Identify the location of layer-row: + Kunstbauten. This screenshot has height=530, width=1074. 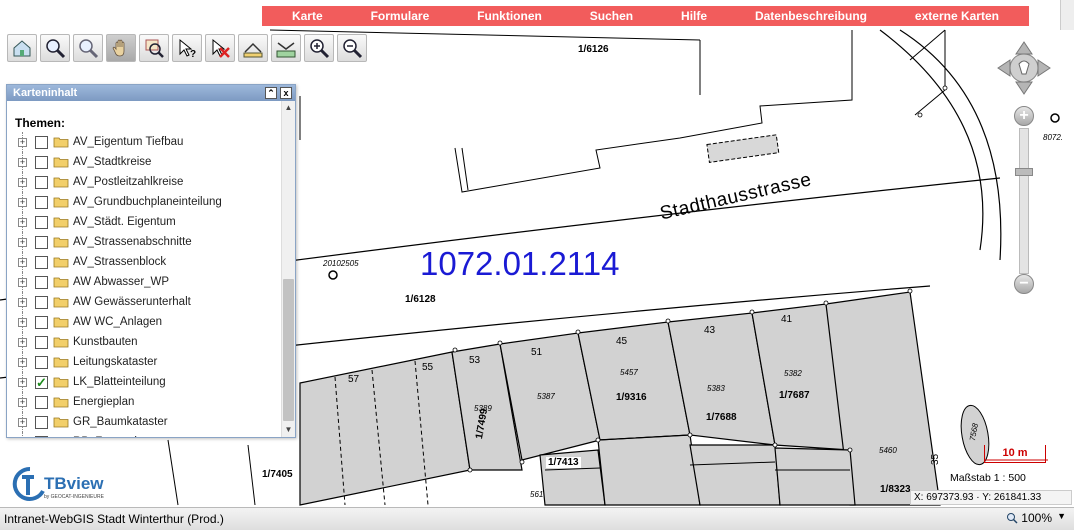
(148, 342).